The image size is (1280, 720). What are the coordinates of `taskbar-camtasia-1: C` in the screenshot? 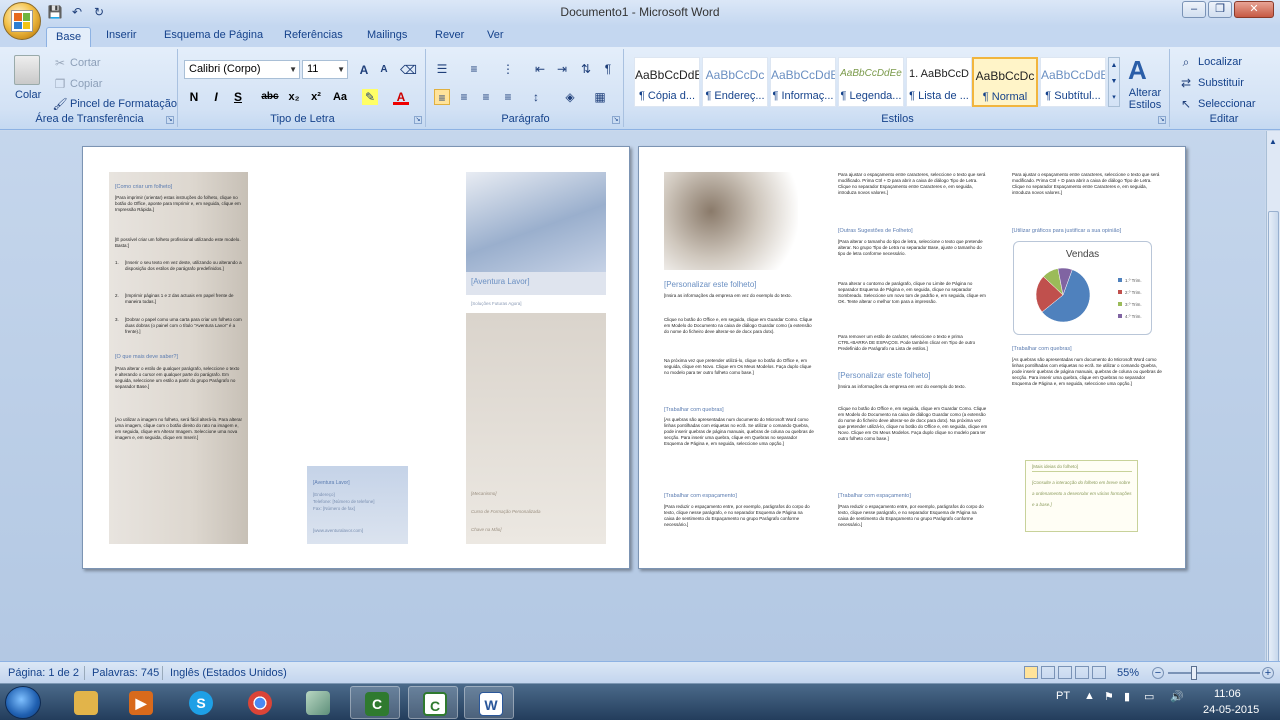 It's located at (375, 702).